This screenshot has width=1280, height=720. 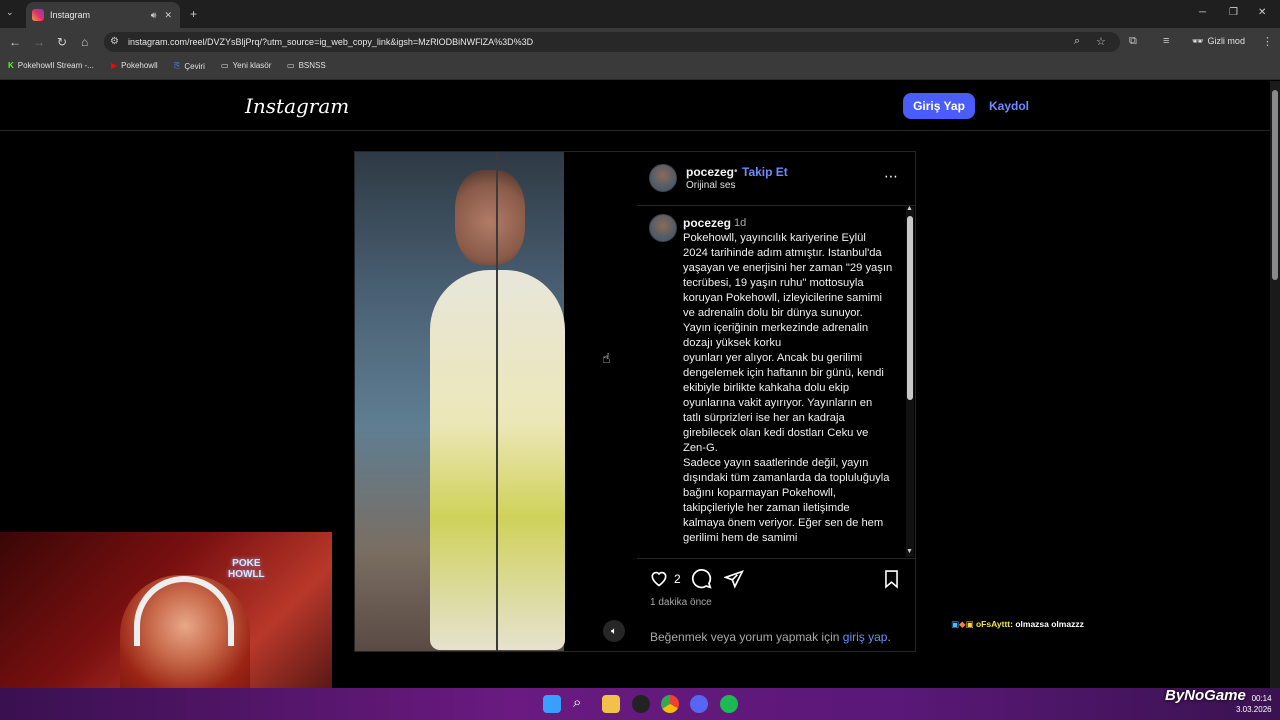 What do you see at coordinates (889, 637) in the screenshot?
I see `login-hint-suffix: .` at bounding box center [889, 637].